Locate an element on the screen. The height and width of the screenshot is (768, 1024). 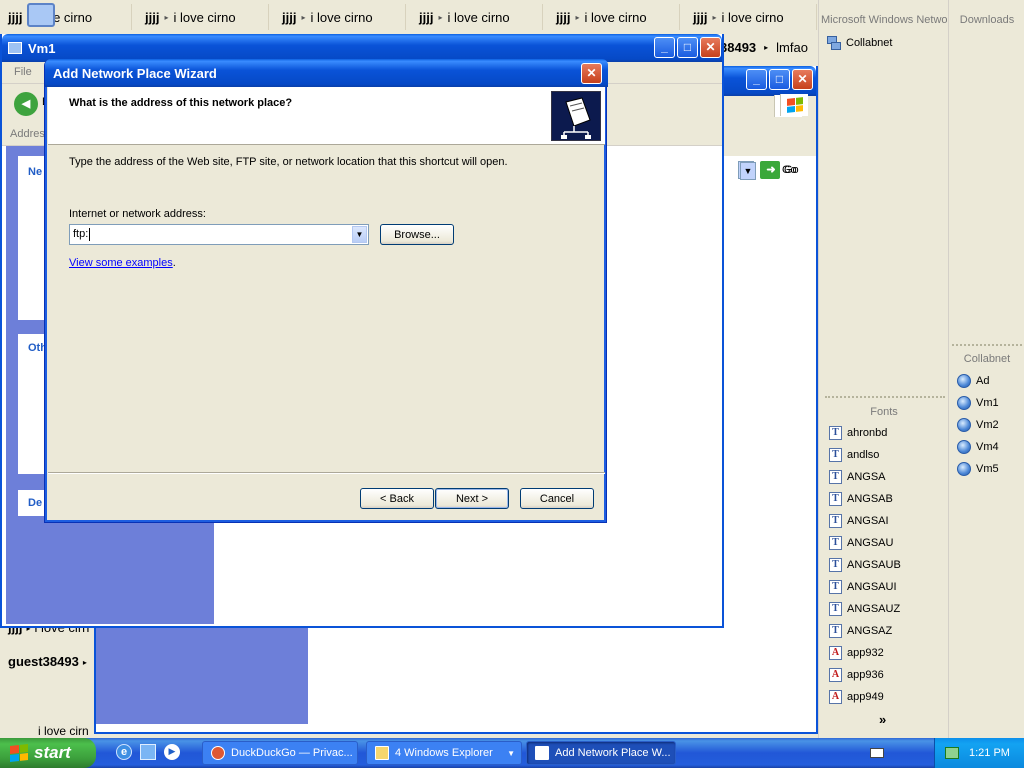
duckduckgo-icon is located at coordinates (218, 753).